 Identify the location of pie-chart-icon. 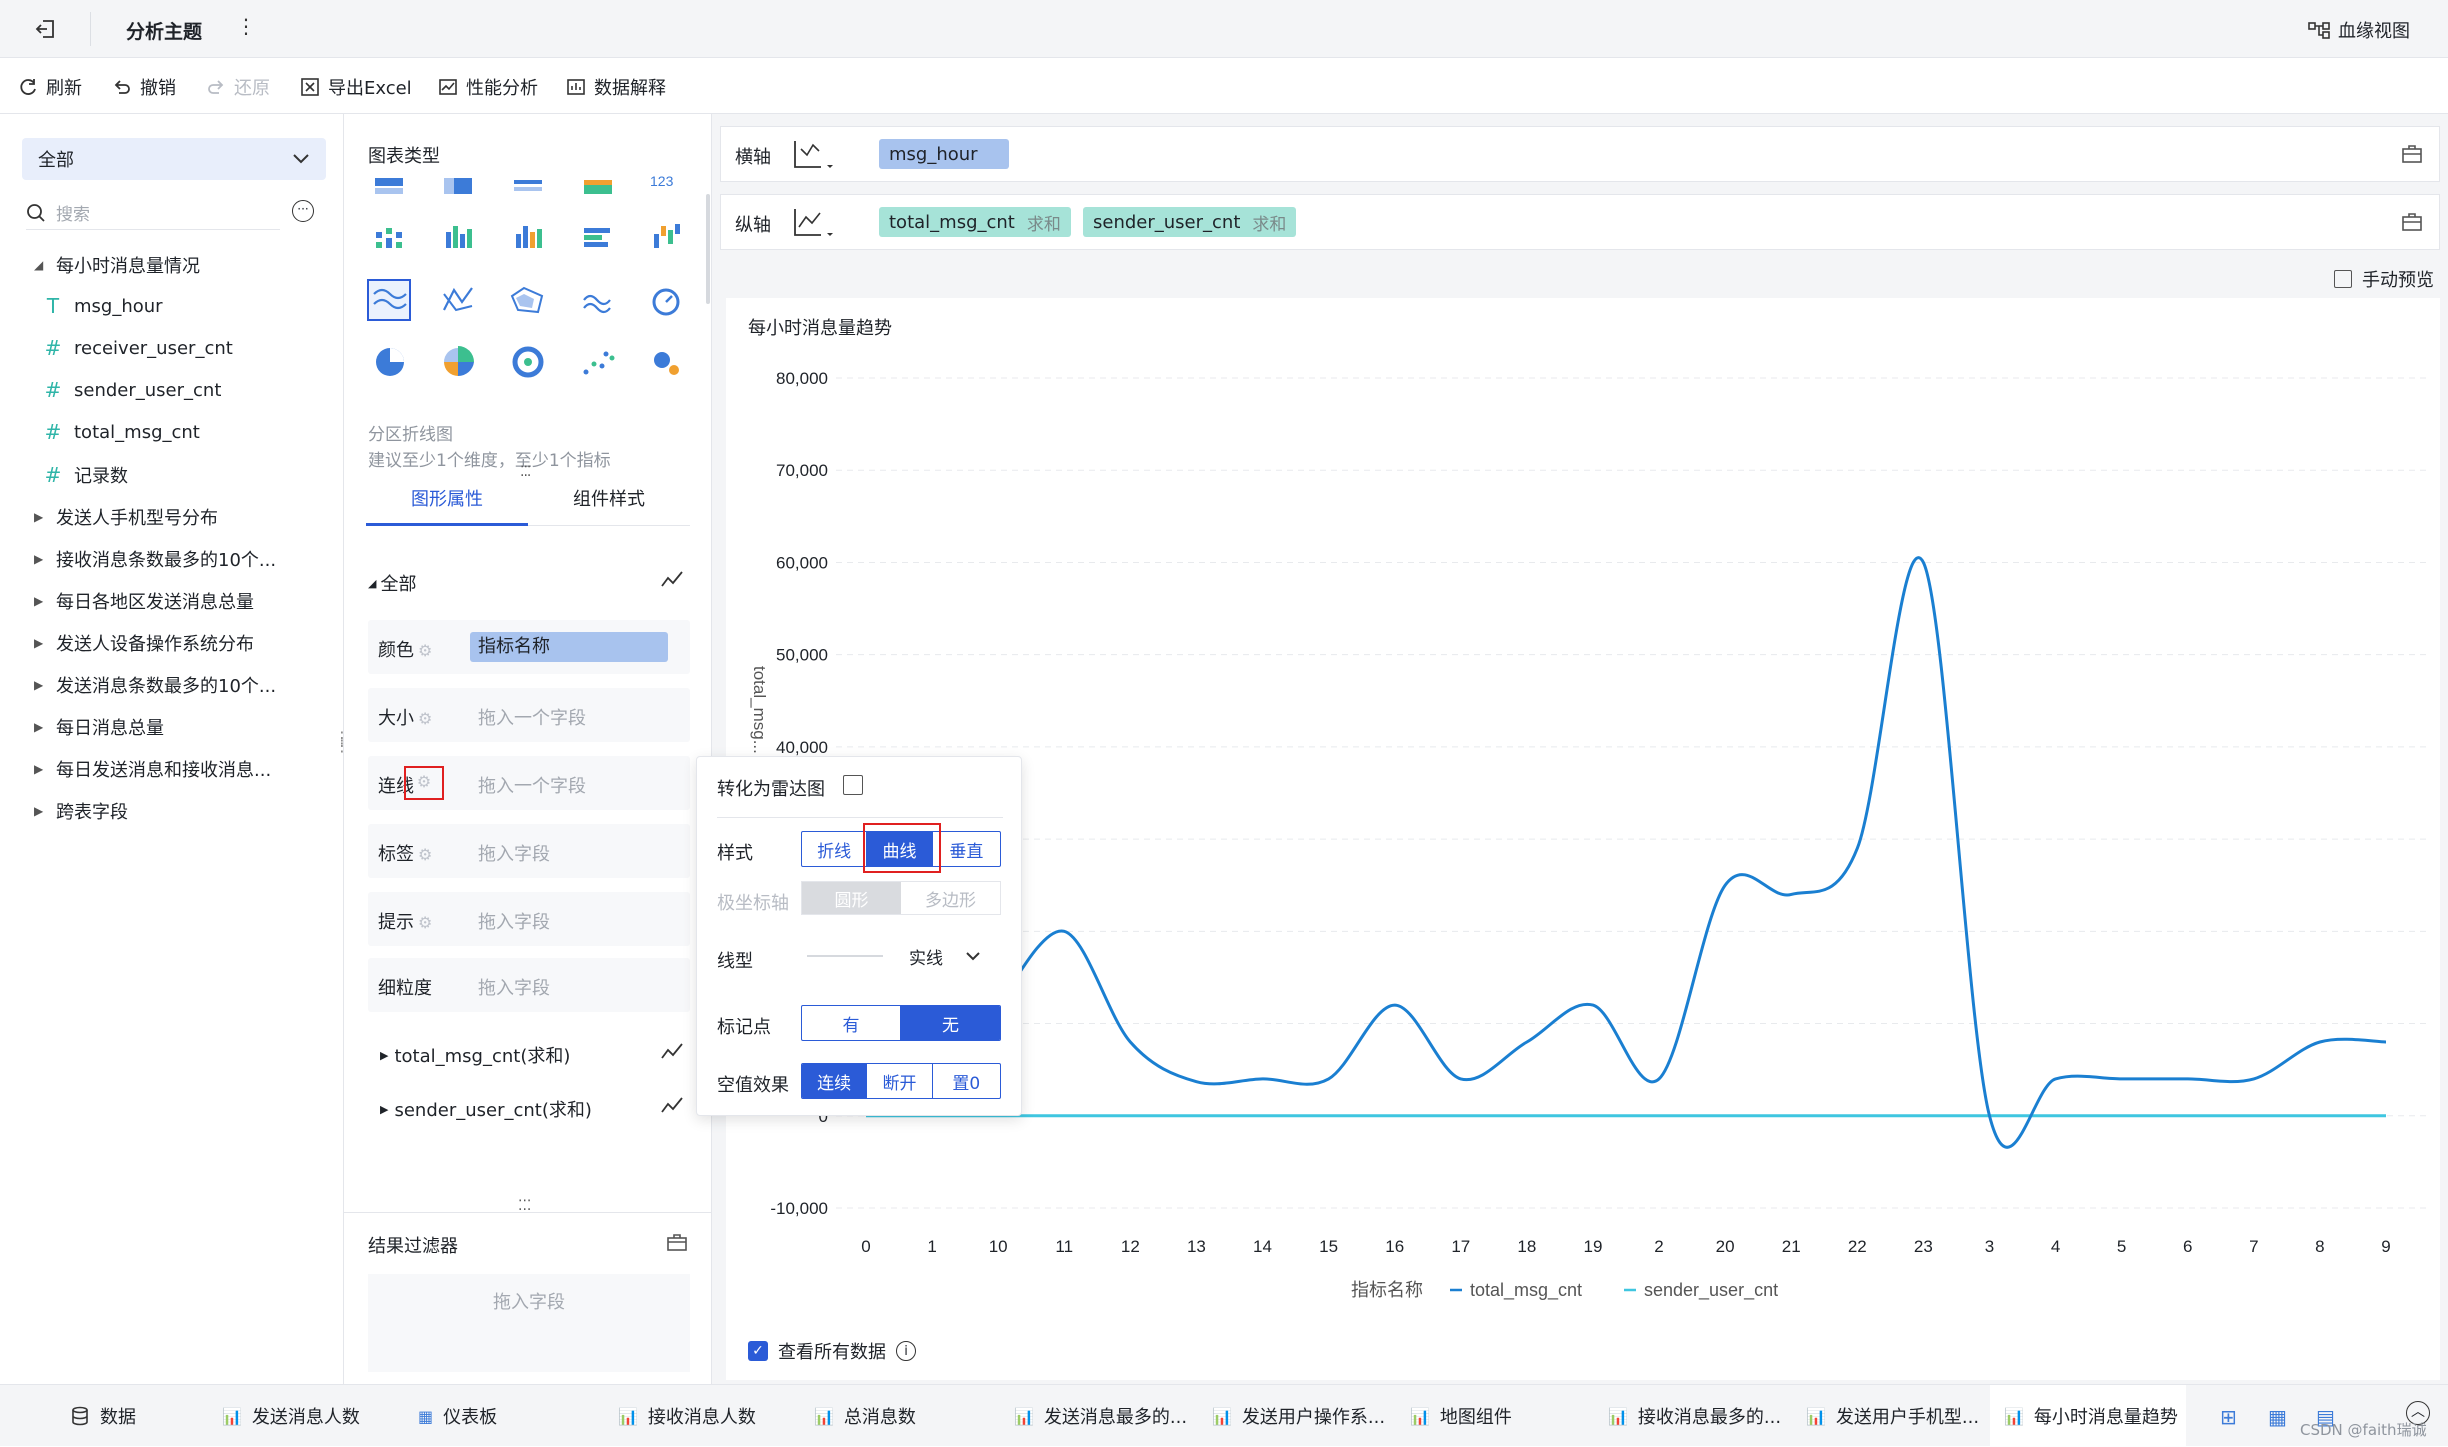
(390, 362).